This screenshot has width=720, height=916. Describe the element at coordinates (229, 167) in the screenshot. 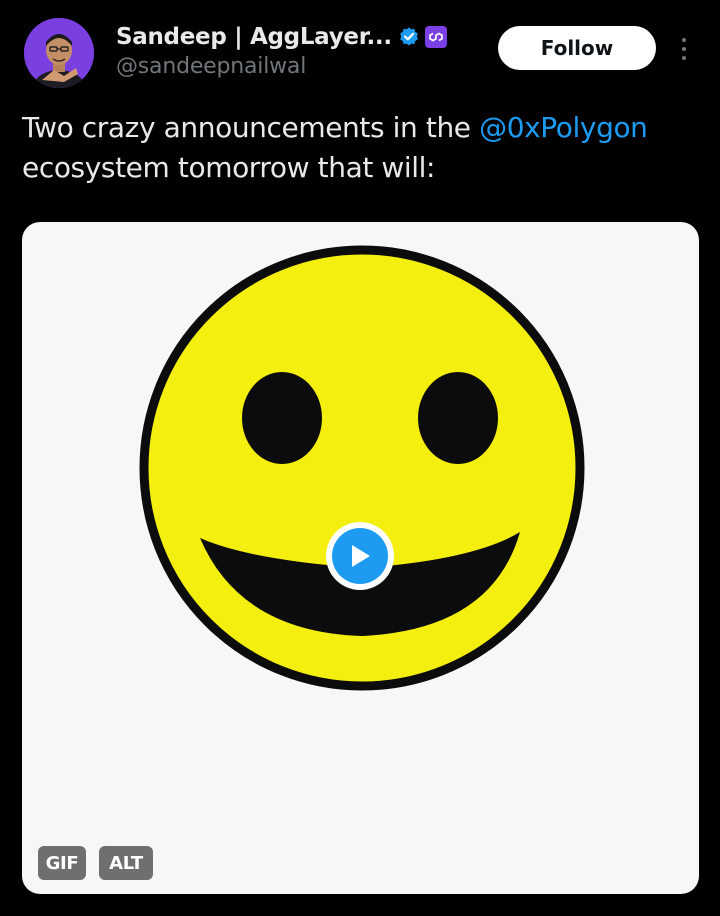

I see `tweet-text-after: ecosystem tomorrow that will:` at that location.